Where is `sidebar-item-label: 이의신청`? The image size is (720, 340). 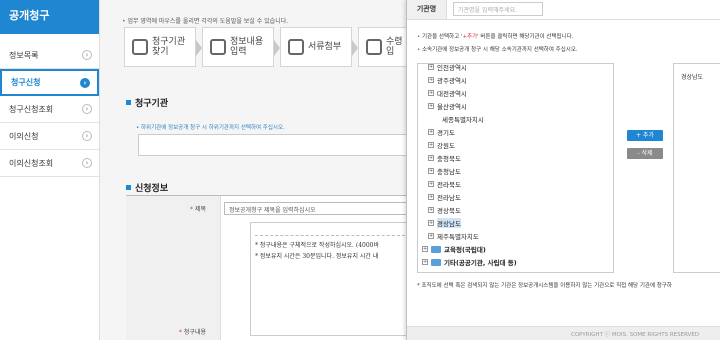 sidebar-item-label: 이의신청 is located at coordinates (24, 136).